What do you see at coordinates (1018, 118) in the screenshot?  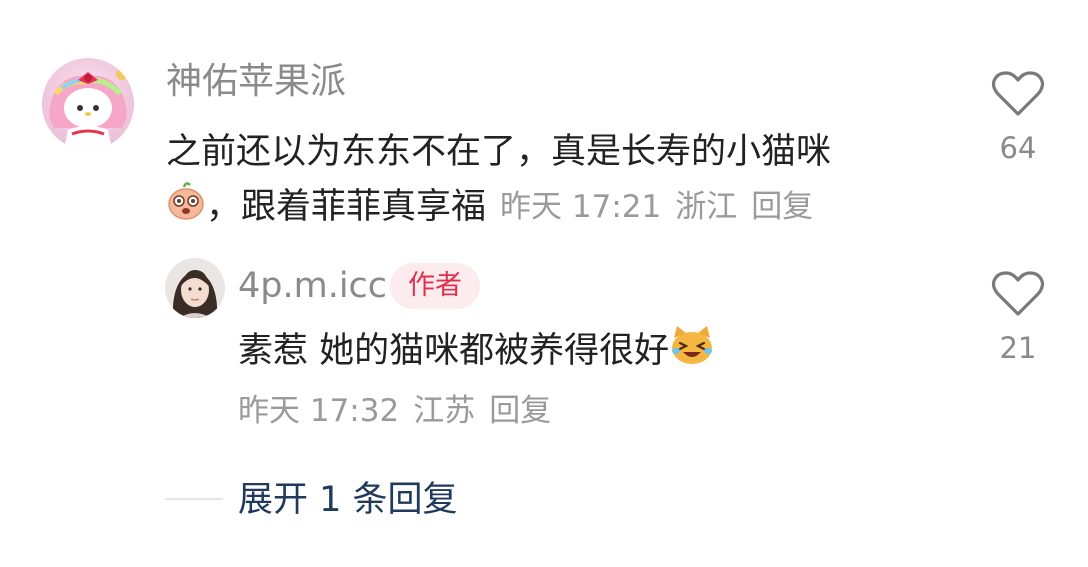 I see `like-button: 64` at bounding box center [1018, 118].